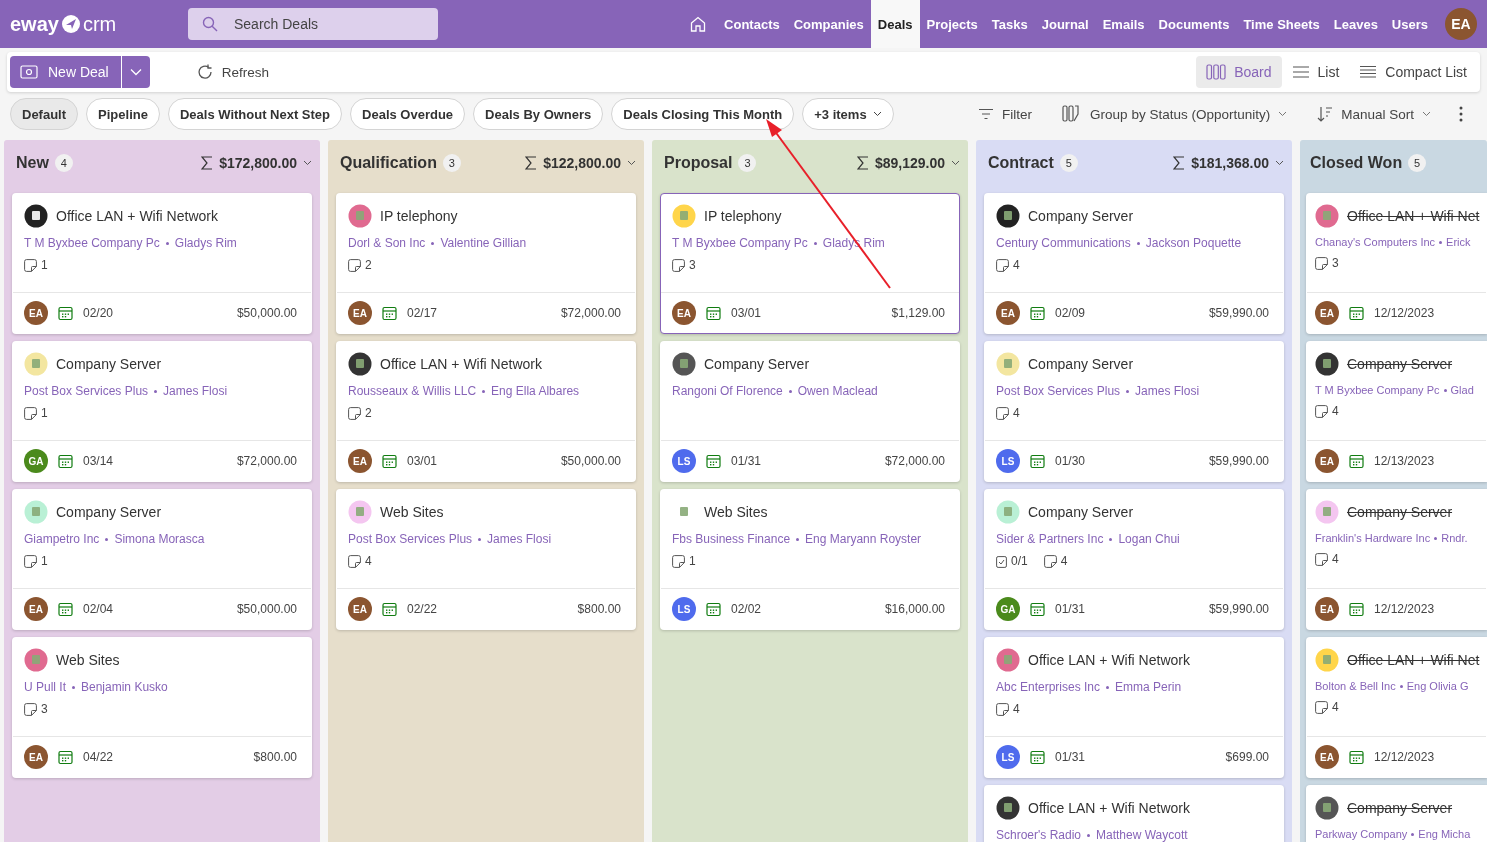 Image resolution: width=1487 pixels, height=842 pixels. What do you see at coordinates (684, 461) in the screenshot?
I see `owner-avatar: LS` at bounding box center [684, 461].